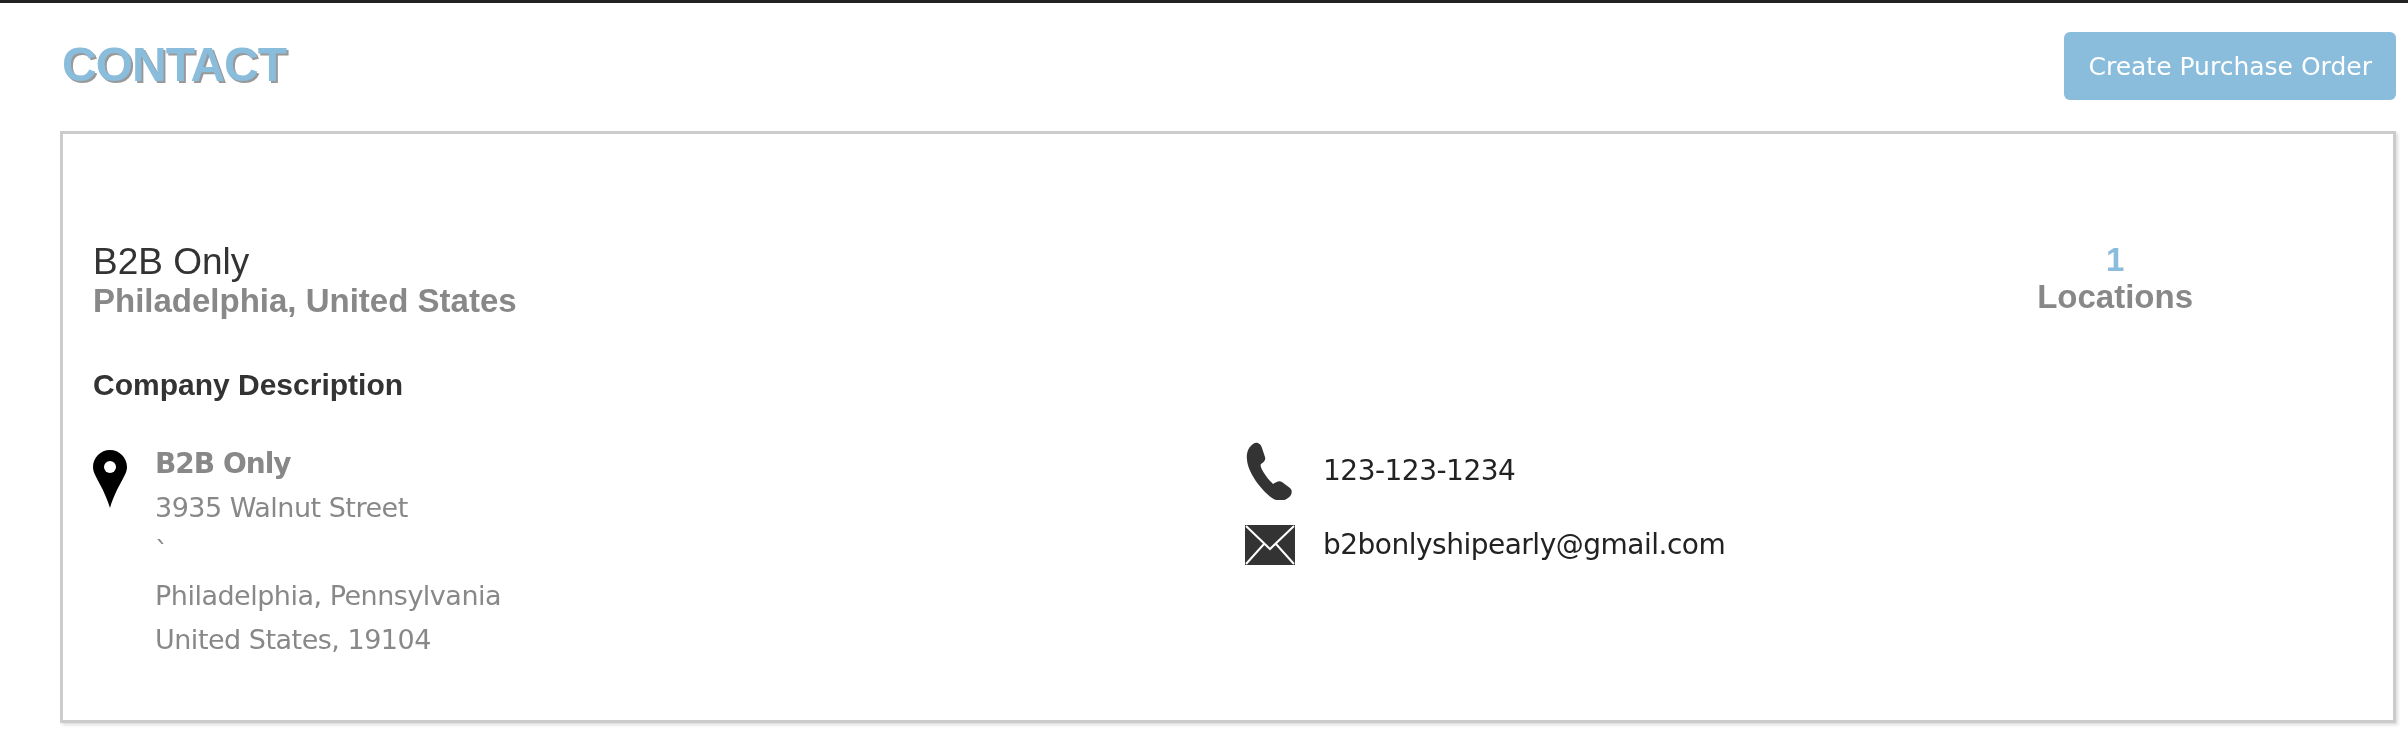  I want to click on company-location: Philadelphia, United States, so click(305, 301).